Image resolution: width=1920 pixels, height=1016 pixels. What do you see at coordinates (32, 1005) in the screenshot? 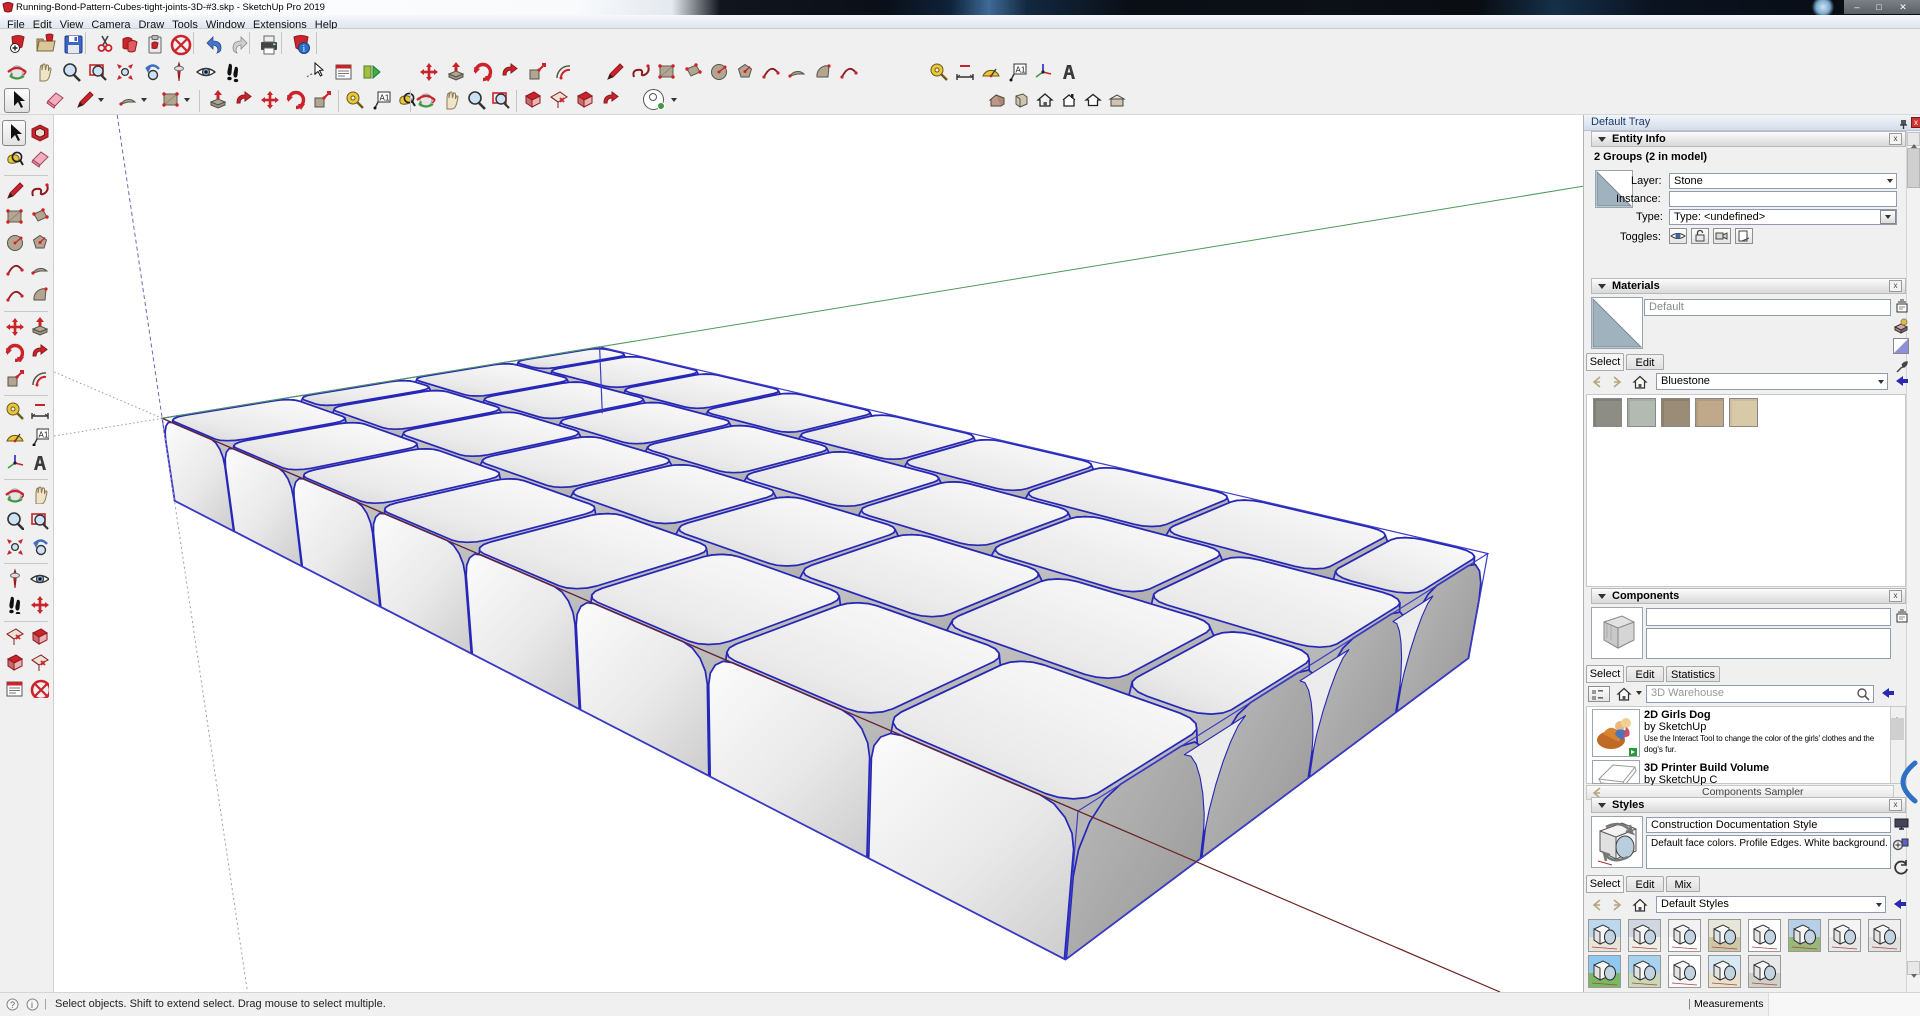
I see `svg-text: i` at bounding box center [32, 1005].